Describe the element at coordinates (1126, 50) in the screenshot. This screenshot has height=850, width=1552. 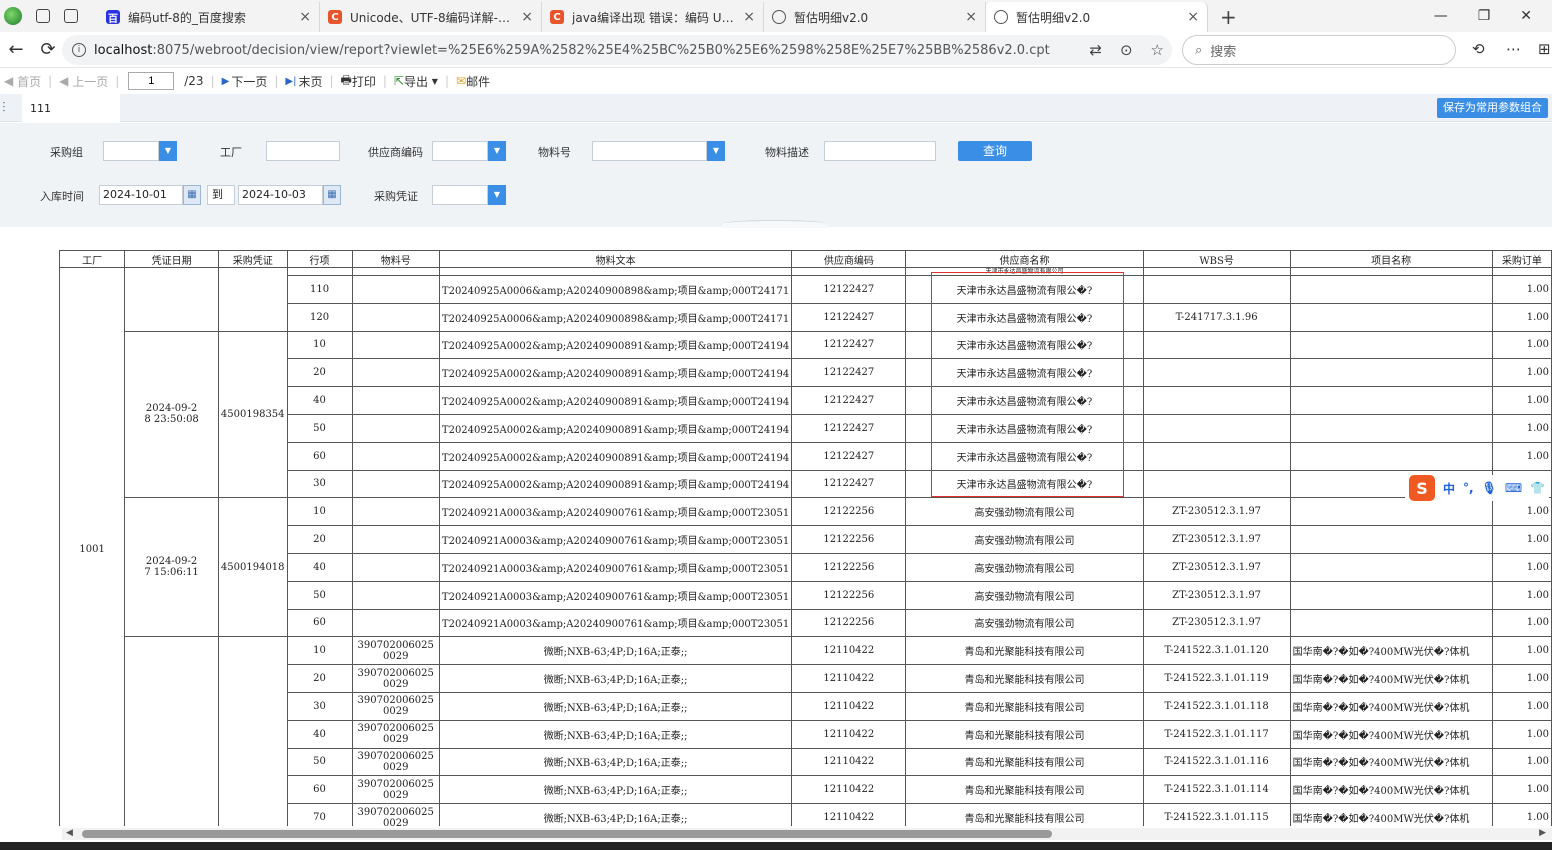
I see `more-options-icon: ⊙` at that location.